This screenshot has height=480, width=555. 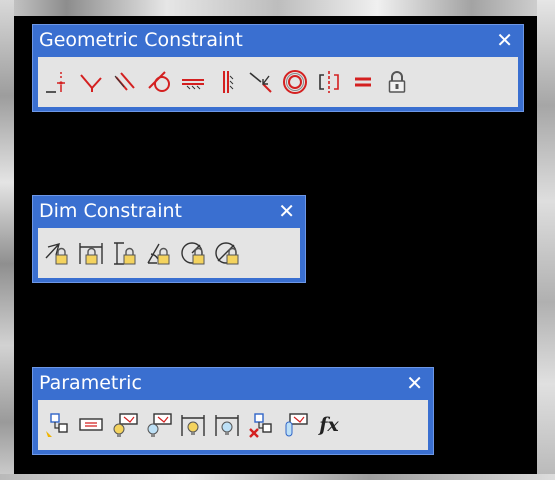 What do you see at coordinates (193, 253) in the screenshot?
I see `radial-dim-lock-icon` at bounding box center [193, 253].